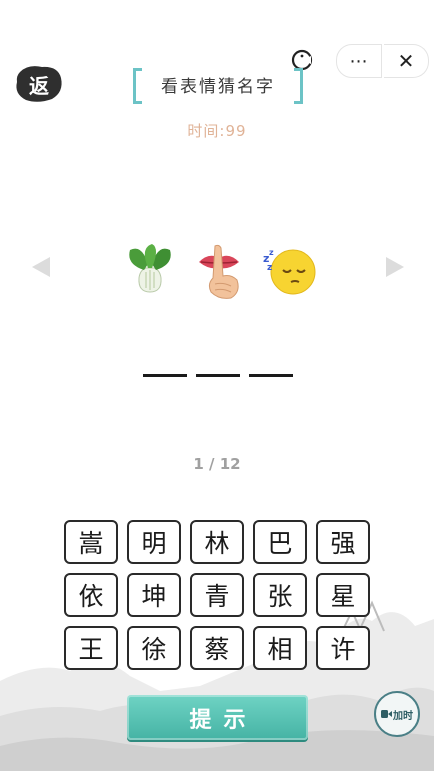  I want to click on page-title-box: 看表情猜名字, so click(218, 86).